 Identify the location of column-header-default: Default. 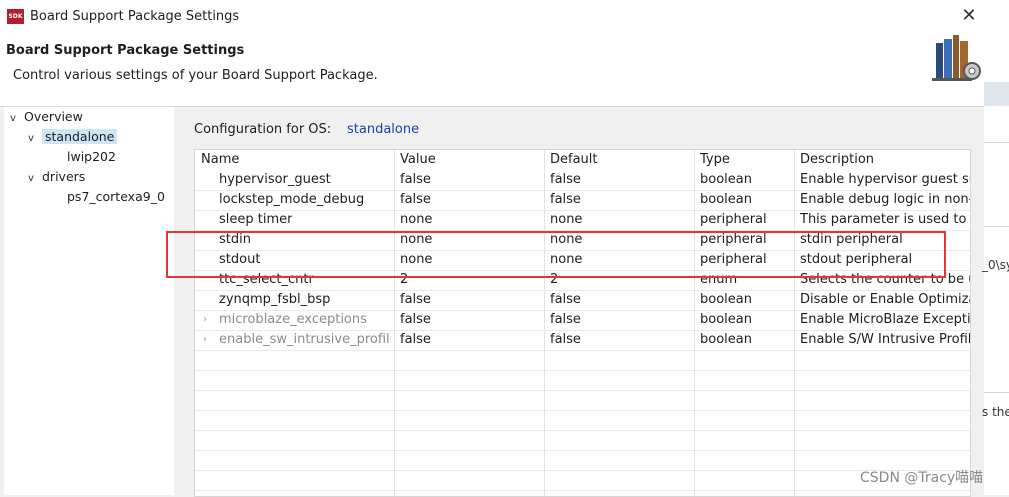
(574, 160).